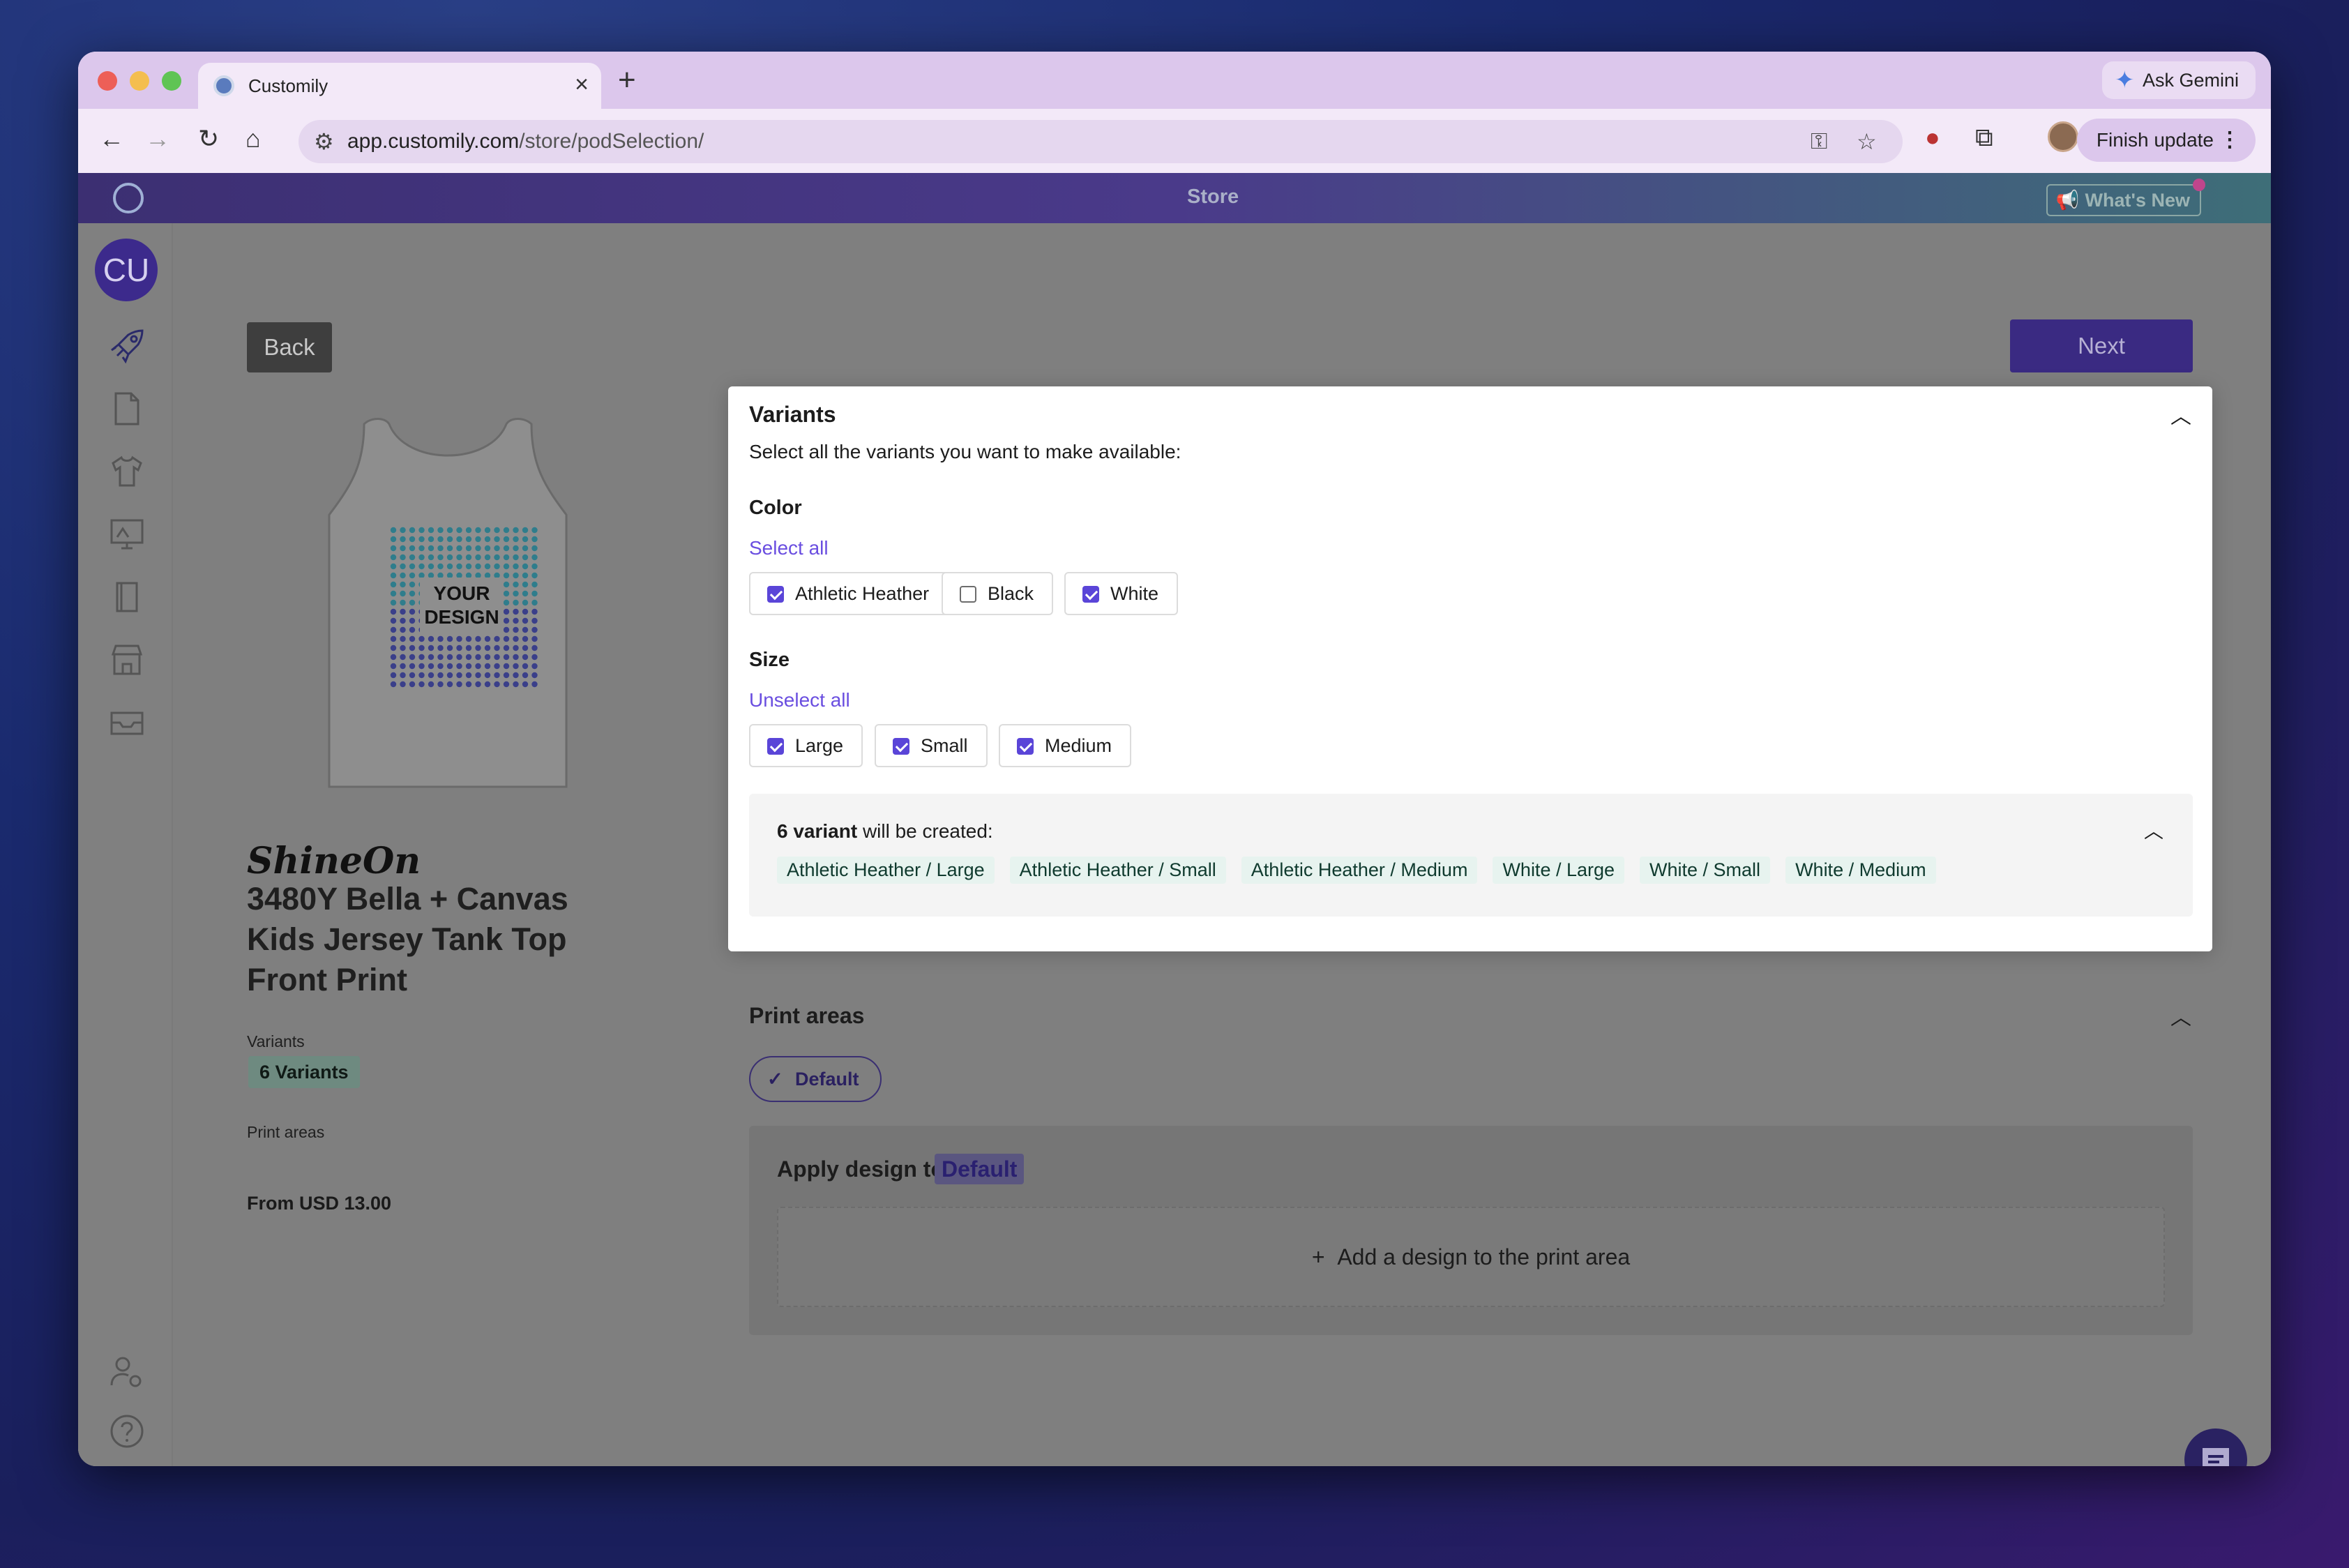 The height and width of the screenshot is (1568, 2349). Describe the element at coordinates (157, 138) in the screenshot. I see `forward-arrow-icon: →` at that location.